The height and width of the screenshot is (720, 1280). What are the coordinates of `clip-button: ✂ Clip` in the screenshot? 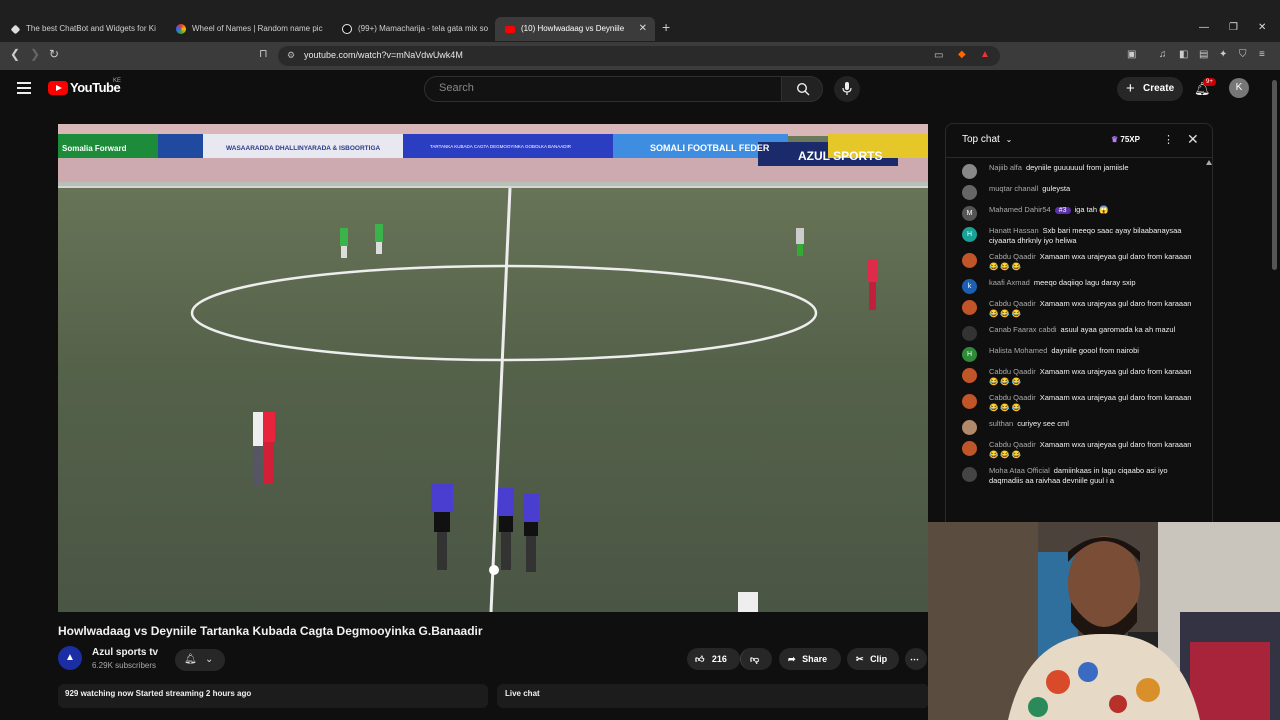 It's located at (873, 659).